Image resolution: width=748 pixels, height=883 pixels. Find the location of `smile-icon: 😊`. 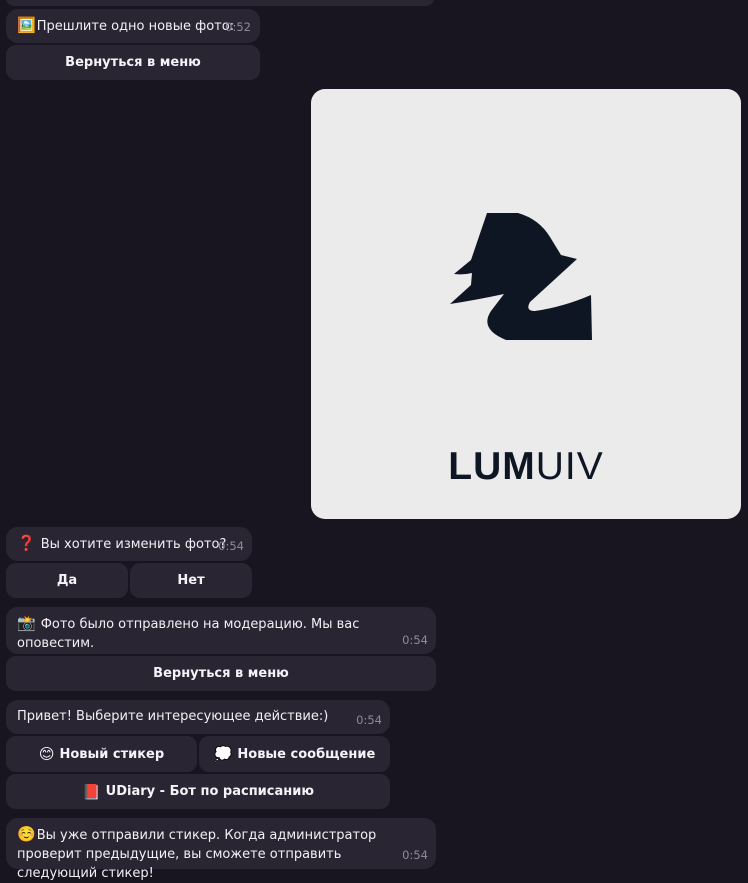

smile-icon: 😊 is located at coordinates (46, 754).